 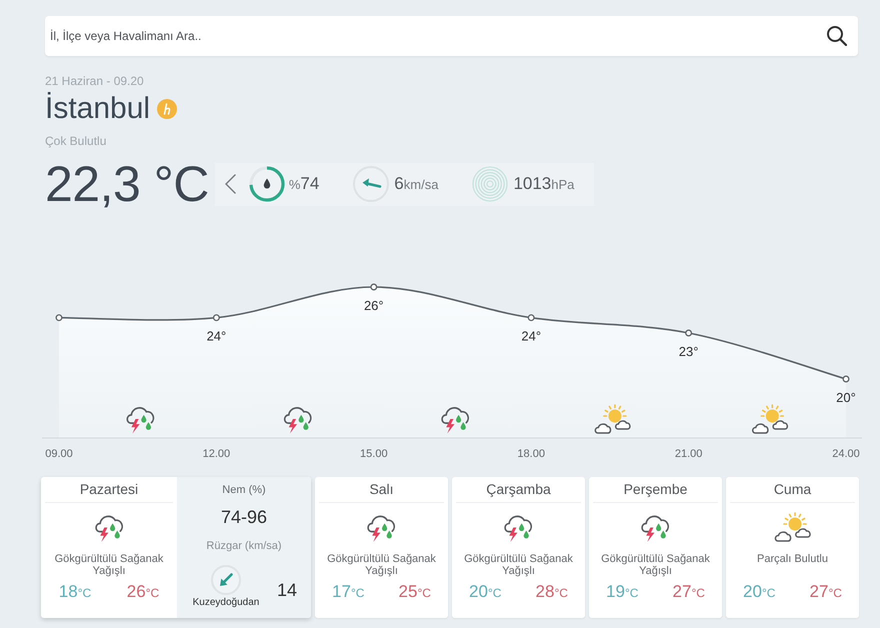 I want to click on day-name: Perşembe, so click(x=656, y=489).